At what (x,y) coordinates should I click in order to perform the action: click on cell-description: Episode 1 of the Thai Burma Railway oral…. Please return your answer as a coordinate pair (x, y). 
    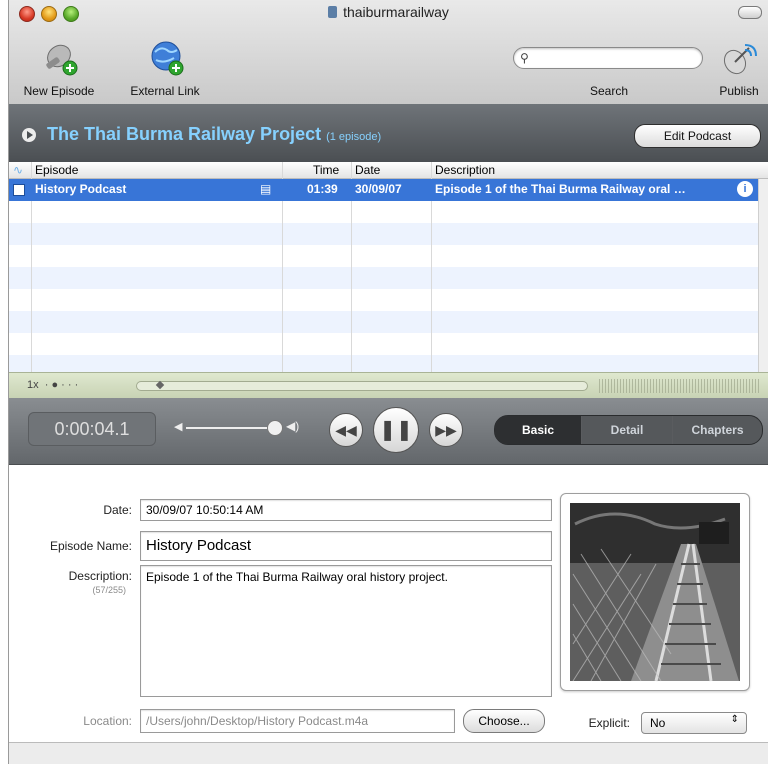
    Looking at the image, I should click on (560, 189).